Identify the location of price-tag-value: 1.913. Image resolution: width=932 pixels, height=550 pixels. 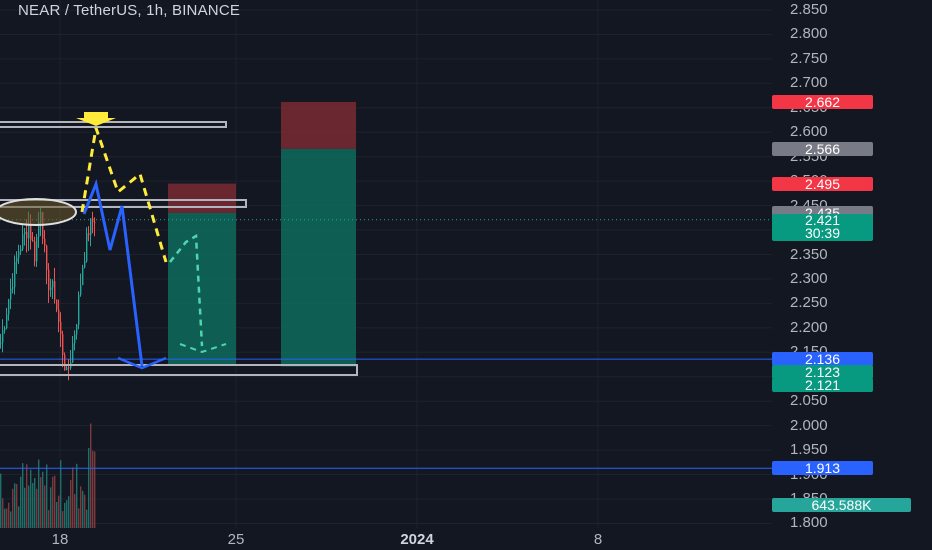
(822, 468).